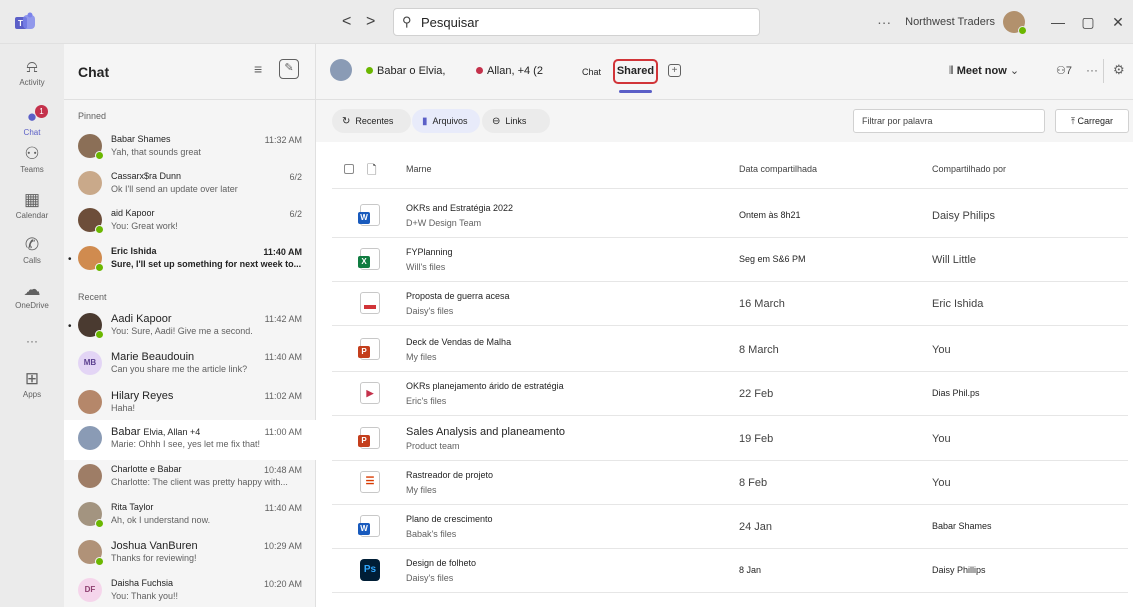 This screenshot has width=1133, height=607. What do you see at coordinates (429, 252) in the screenshot?
I see `file-name: FYPlanning` at bounding box center [429, 252].